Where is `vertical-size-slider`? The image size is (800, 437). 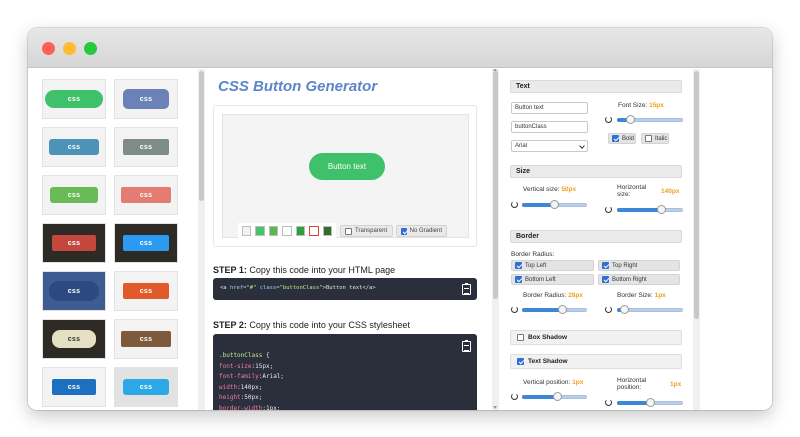 vertical-size-slider is located at coordinates (554, 205).